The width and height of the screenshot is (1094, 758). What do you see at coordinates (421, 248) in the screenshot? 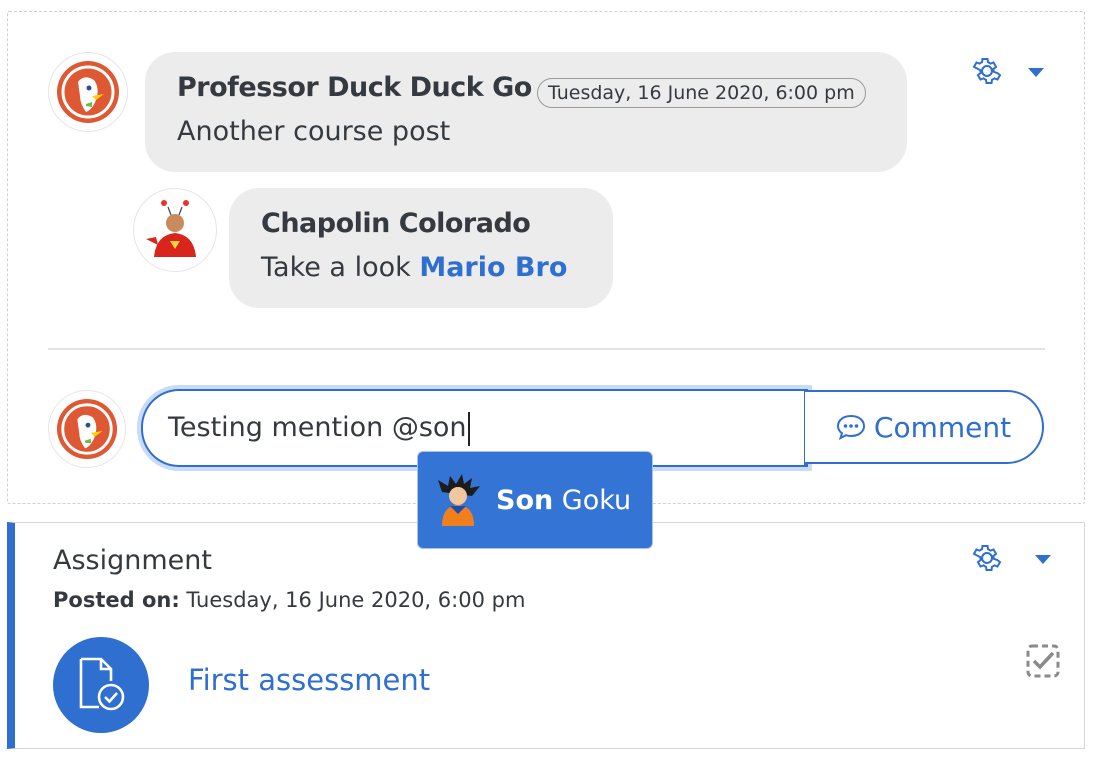
I see `reply-bubble` at bounding box center [421, 248].